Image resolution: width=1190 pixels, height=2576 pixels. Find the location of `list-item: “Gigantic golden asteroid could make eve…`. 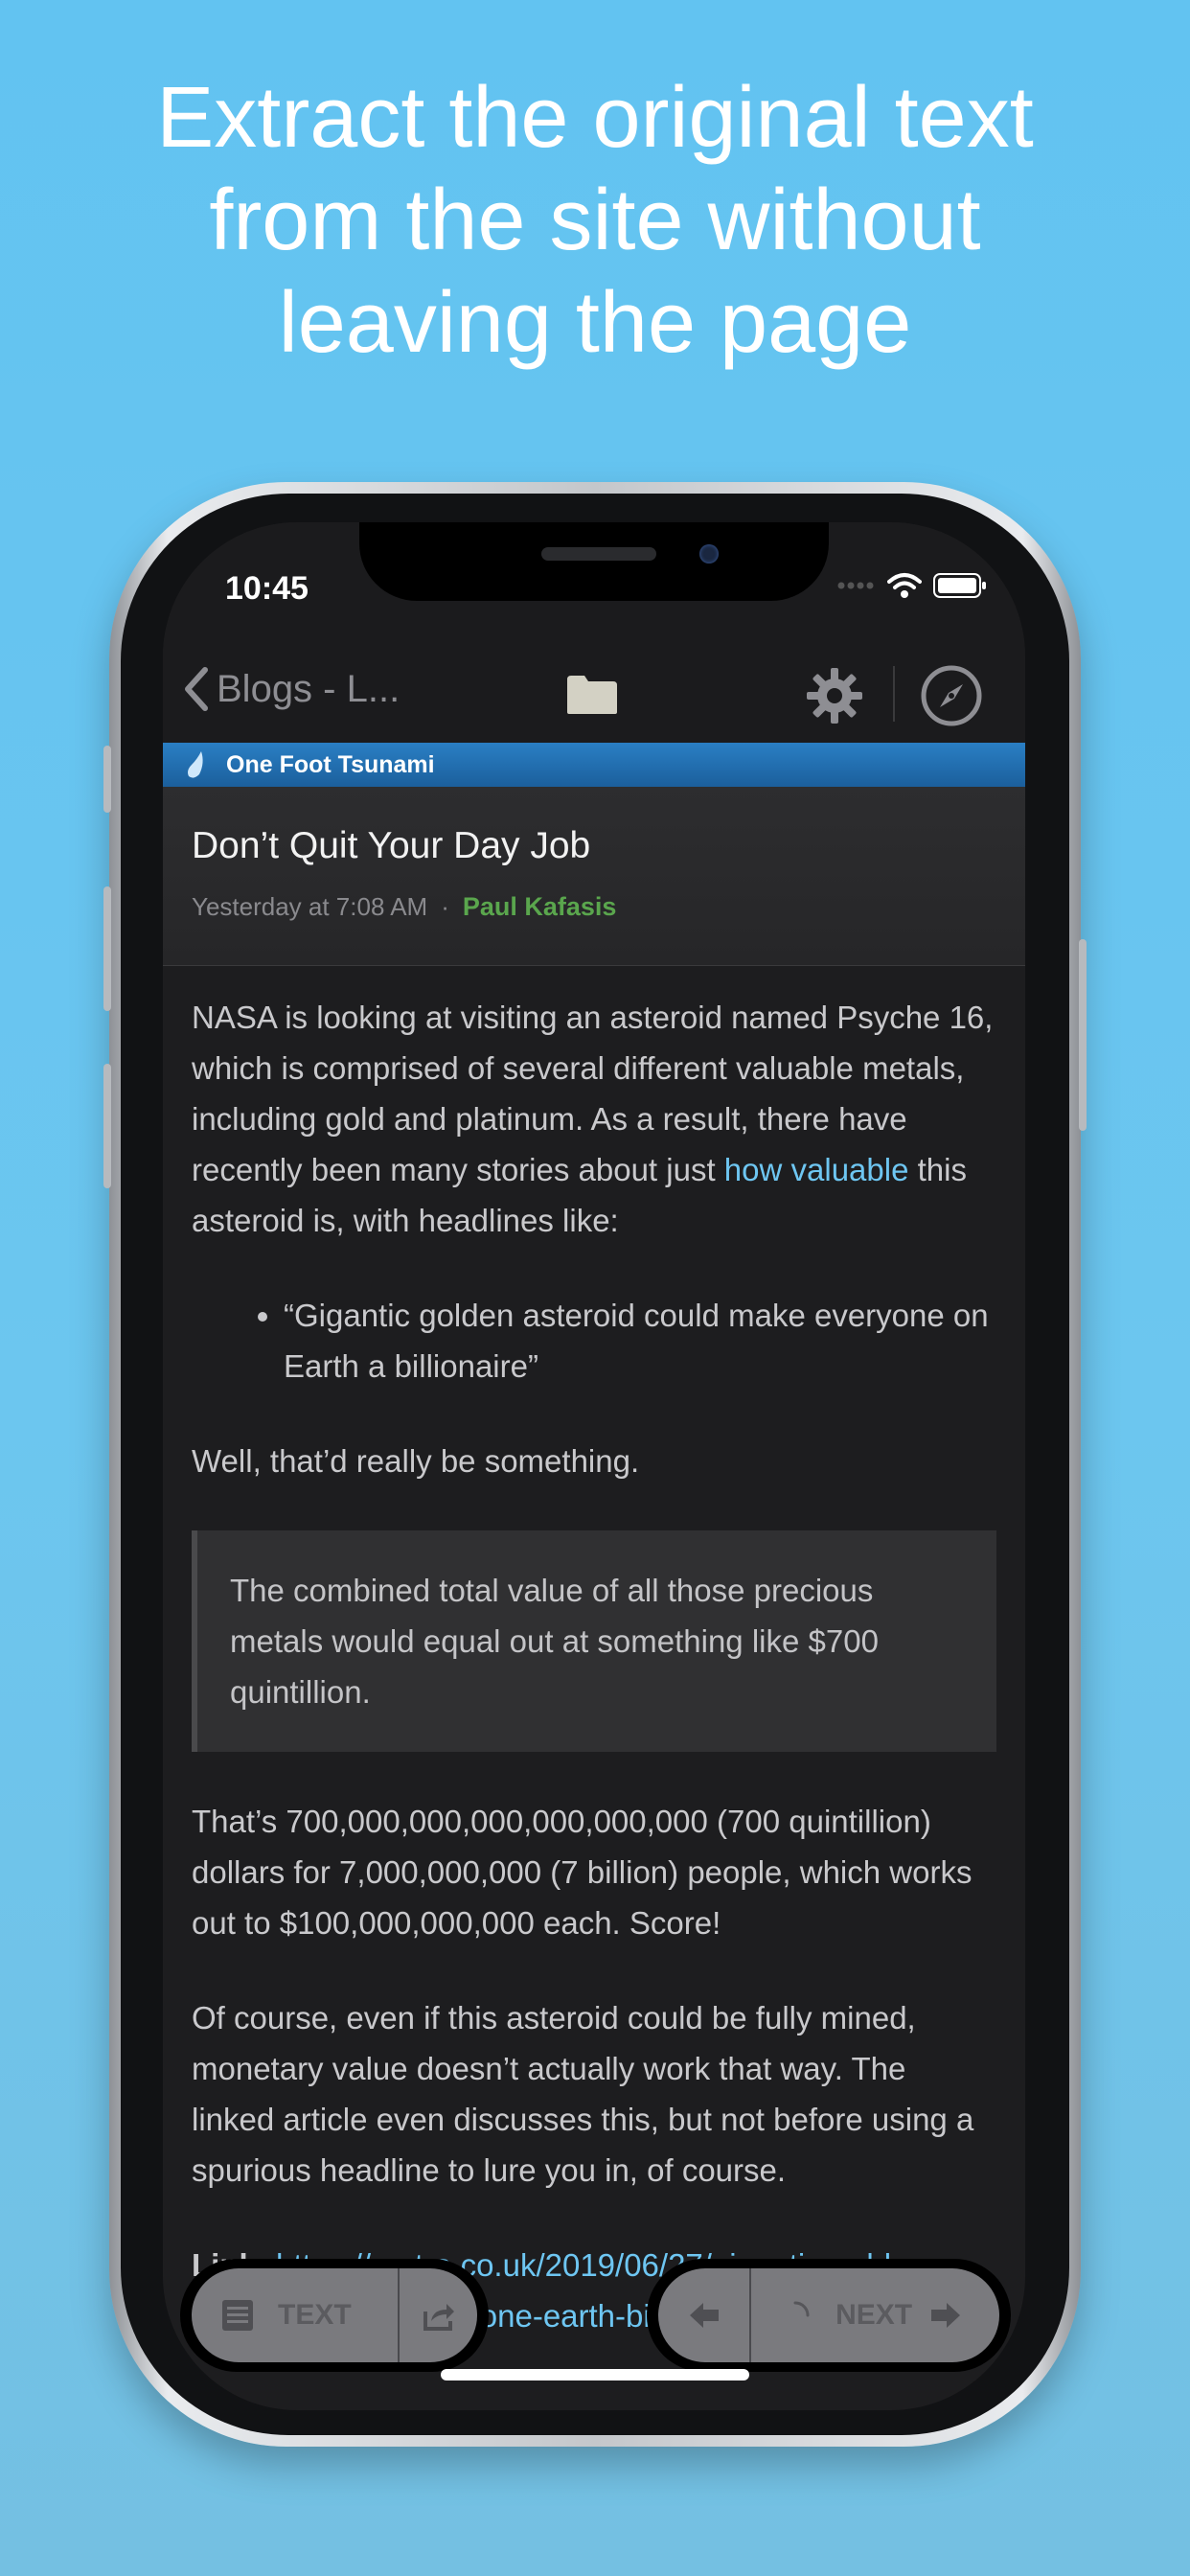

list-item: “Gigantic golden asteroid could make eve… is located at coordinates (640, 1341).